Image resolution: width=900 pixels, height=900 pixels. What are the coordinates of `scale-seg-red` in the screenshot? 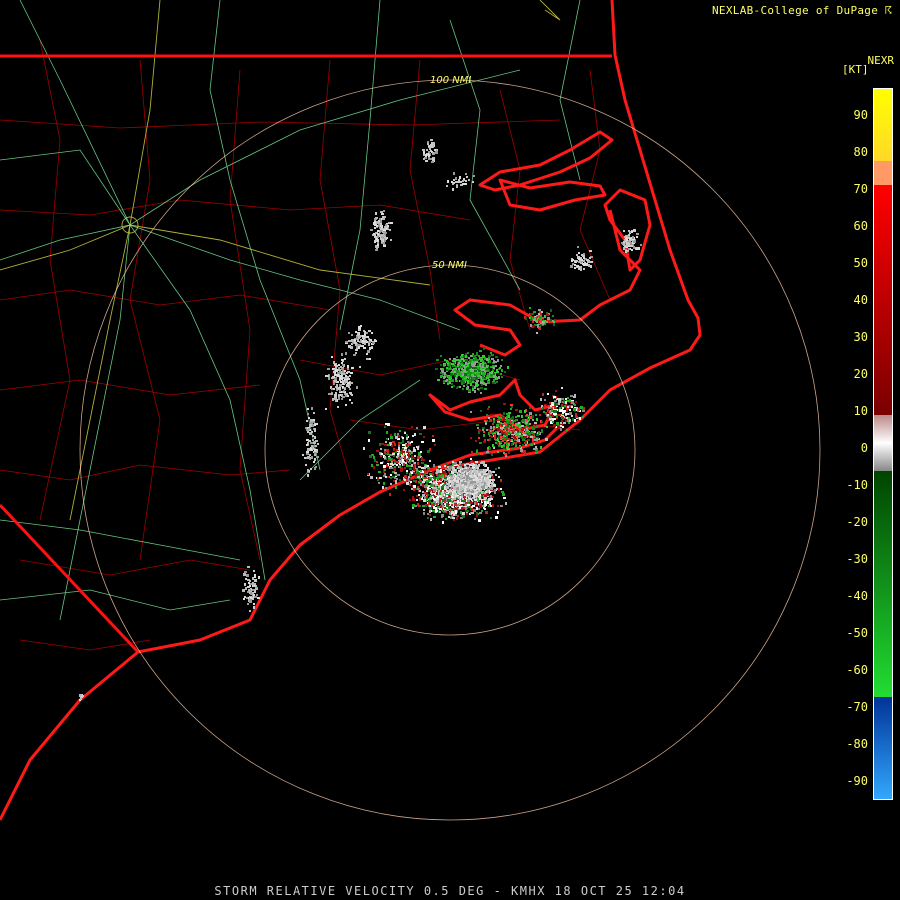 It's located at (883, 300).